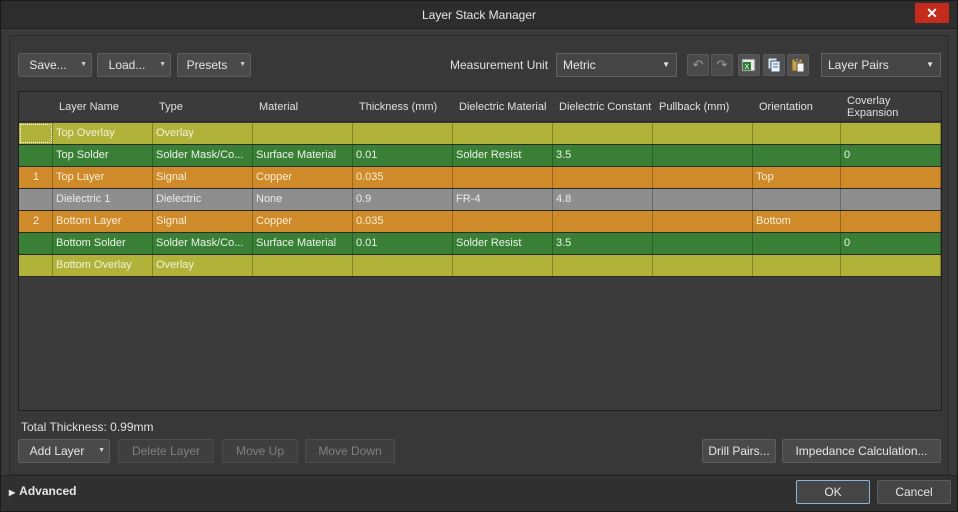  I want to click on move-up-button: Move Up, so click(260, 451).